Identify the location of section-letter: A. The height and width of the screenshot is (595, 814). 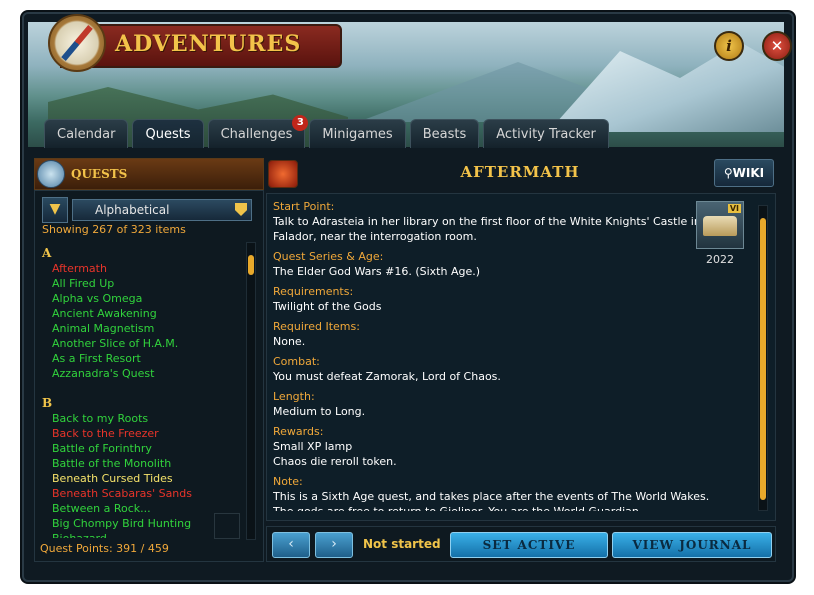
(47, 253).